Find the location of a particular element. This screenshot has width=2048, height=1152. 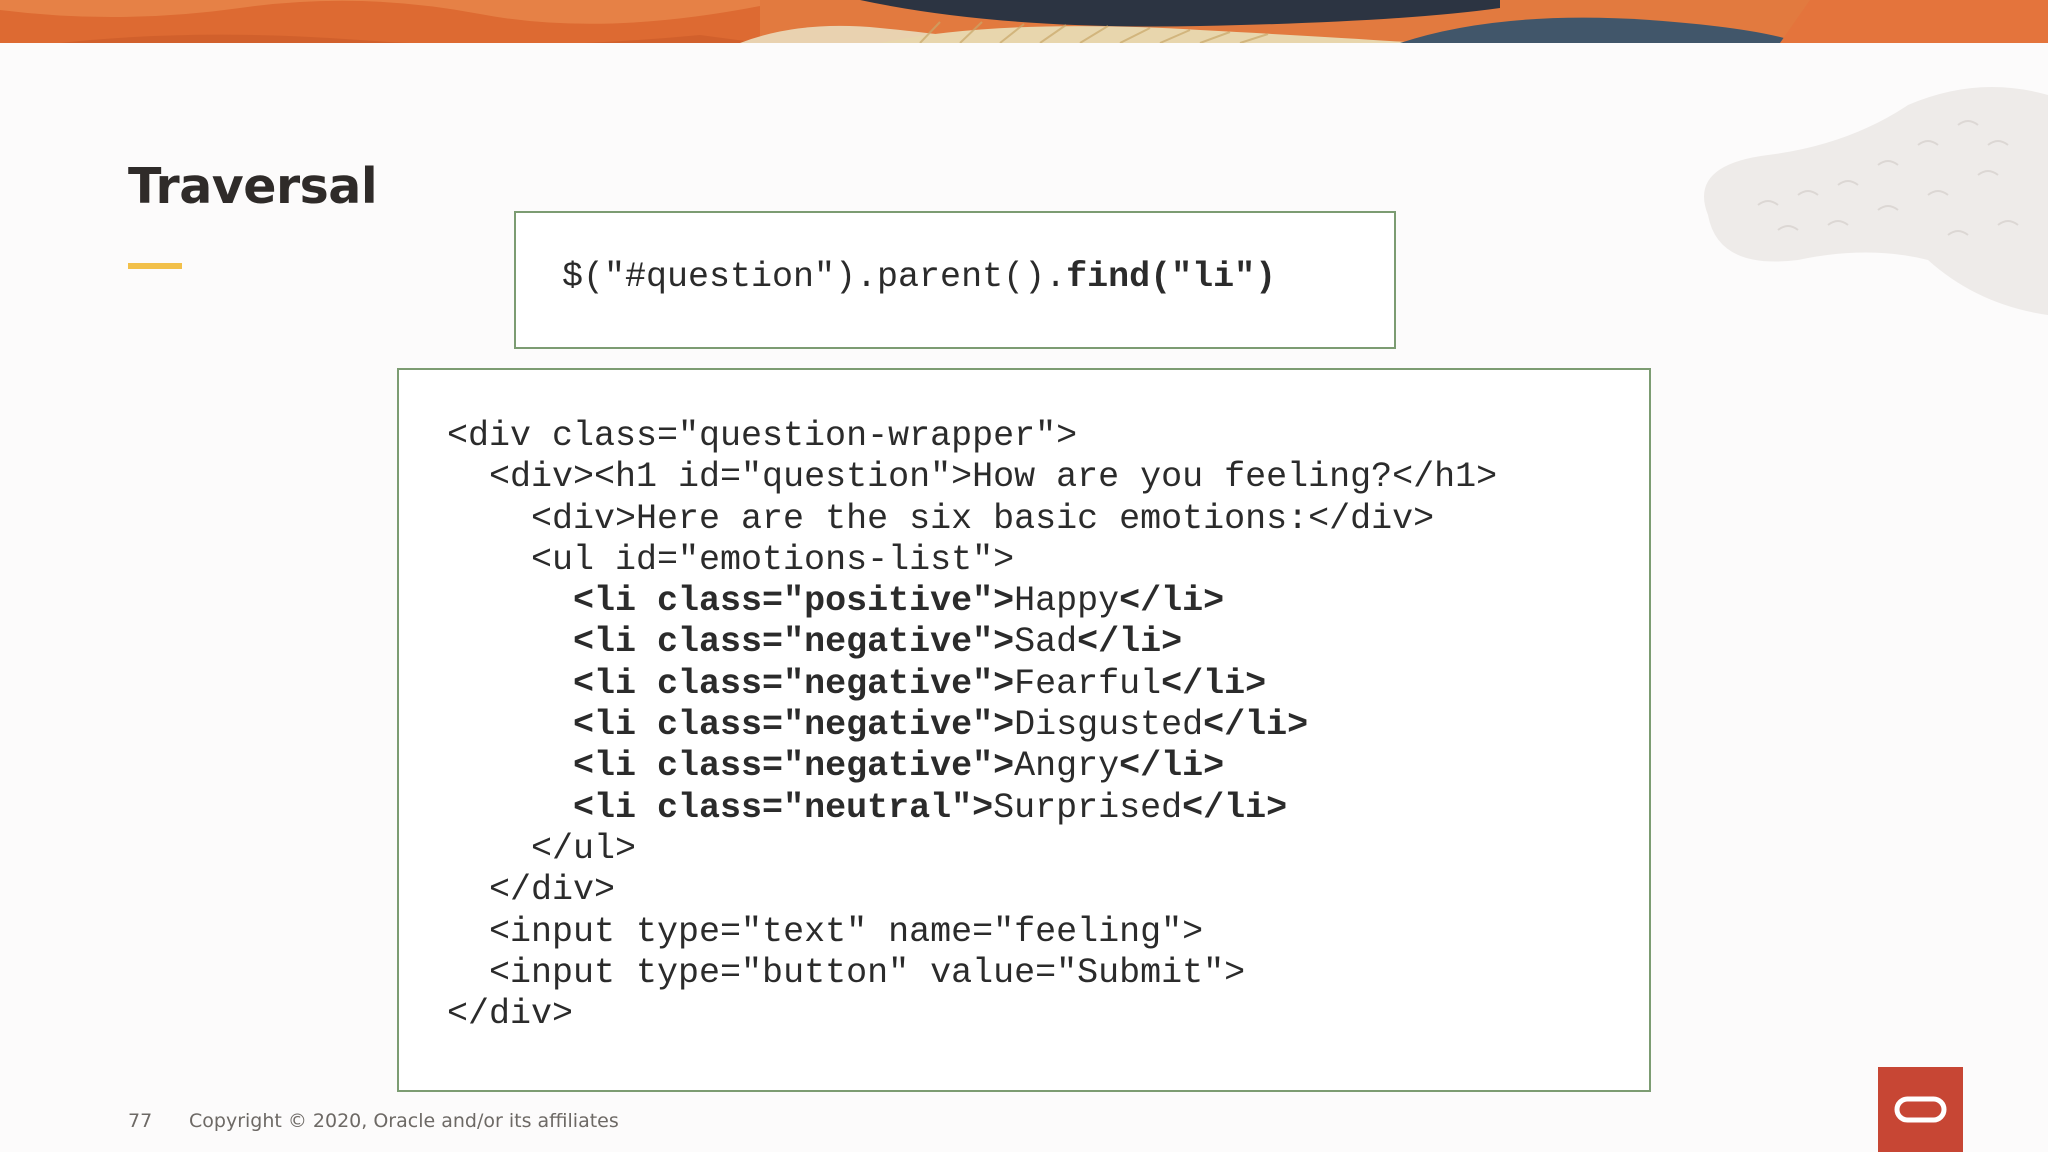

code-line: <input type="button" value="Submit"> is located at coordinates (972, 973).